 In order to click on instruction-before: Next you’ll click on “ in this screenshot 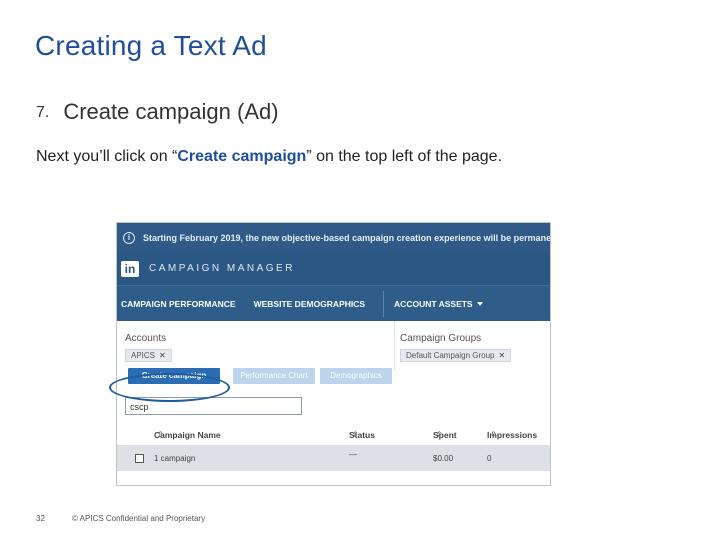, I will do `click(107, 156)`.